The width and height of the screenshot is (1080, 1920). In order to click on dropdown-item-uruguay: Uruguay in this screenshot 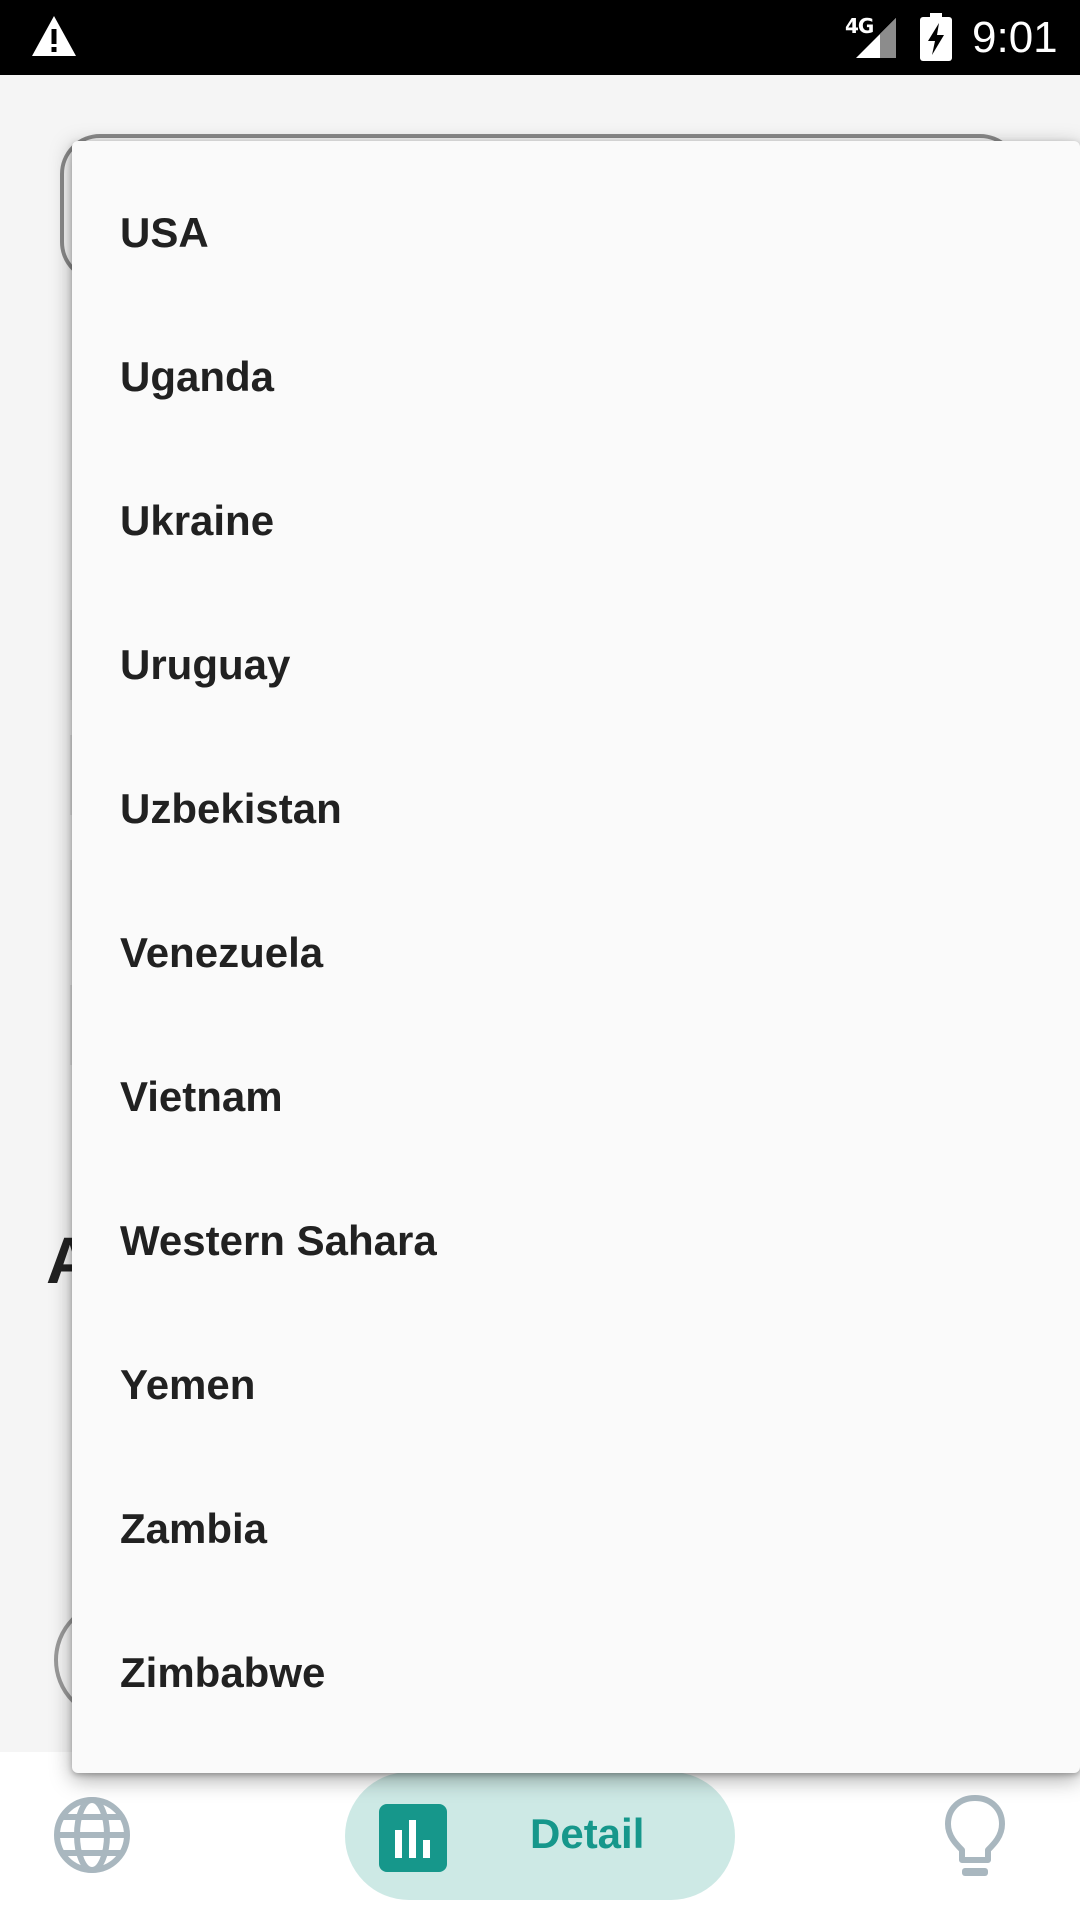, I will do `click(576, 665)`.